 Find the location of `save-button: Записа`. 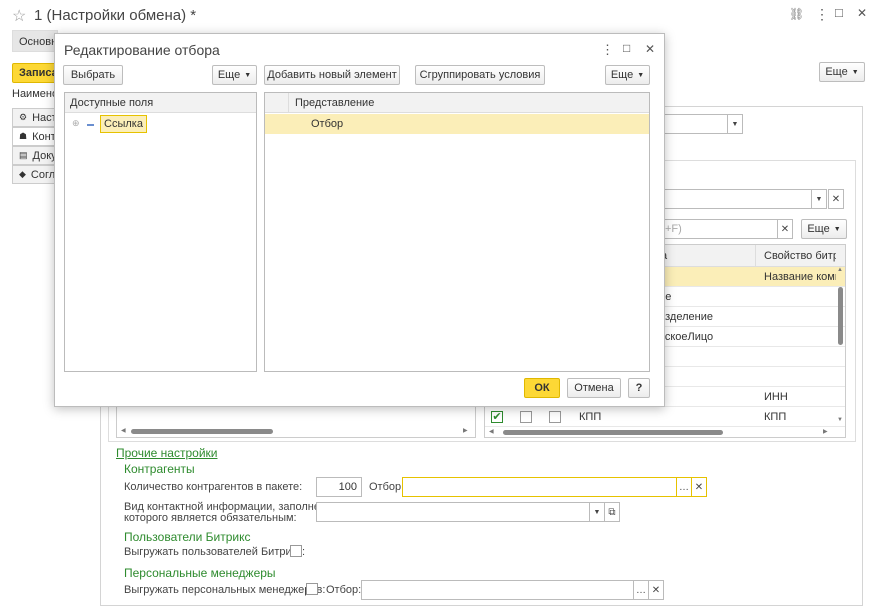

save-button: Записа is located at coordinates (35, 73).